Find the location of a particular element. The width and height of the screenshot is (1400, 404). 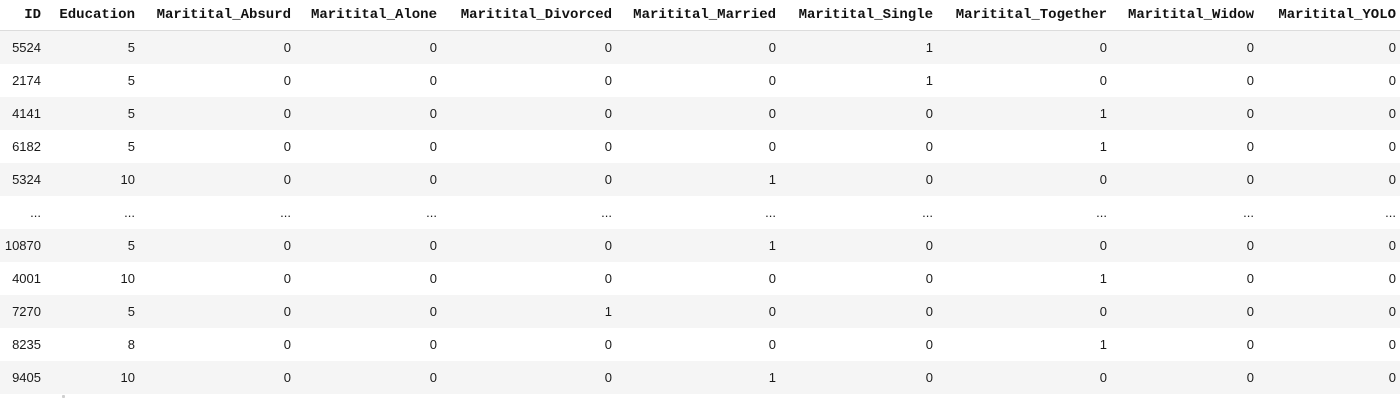

column-header-maritital-absurd: Maritital_Absurd is located at coordinates (217, 15).